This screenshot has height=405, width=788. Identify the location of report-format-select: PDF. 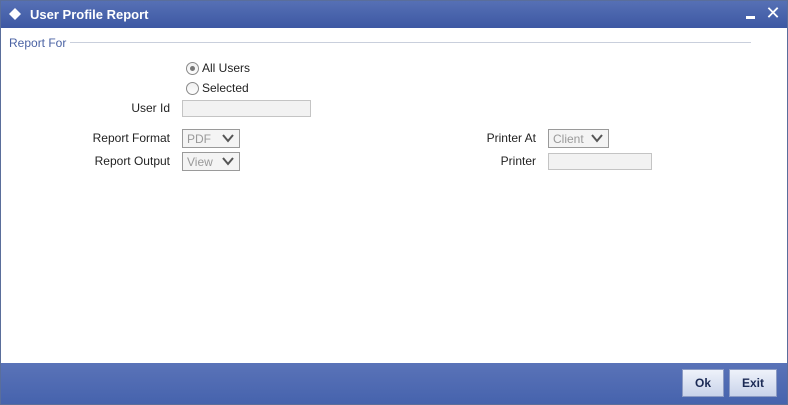
(211, 138).